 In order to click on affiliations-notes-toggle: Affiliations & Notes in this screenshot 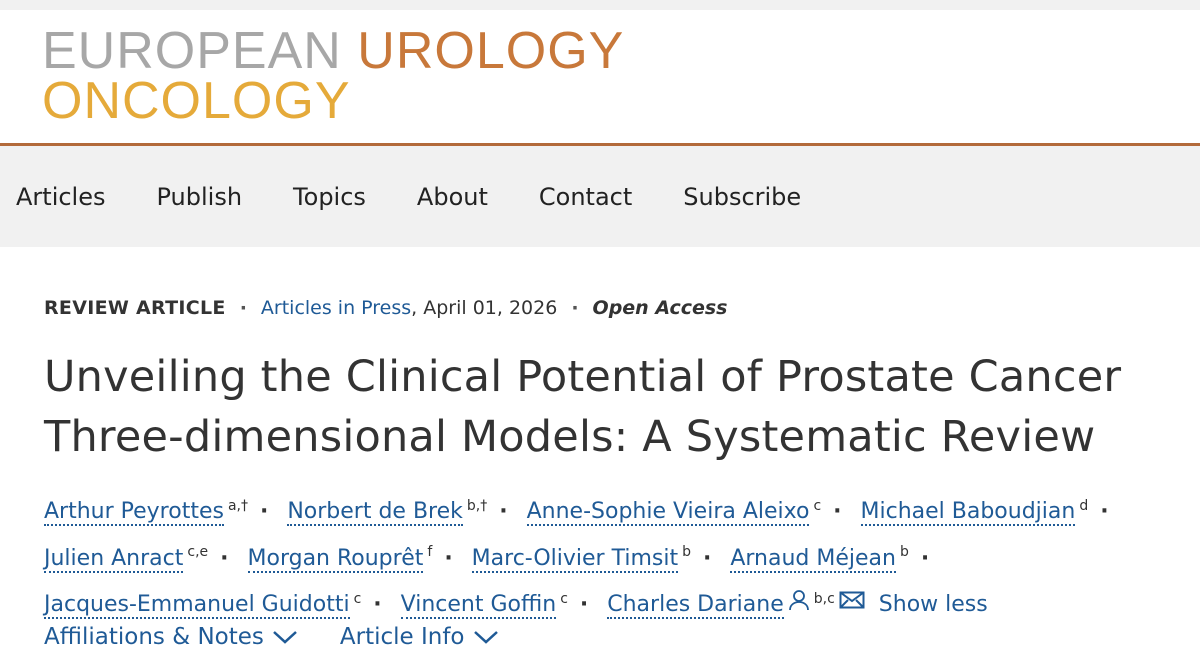, I will do `click(171, 637)`.